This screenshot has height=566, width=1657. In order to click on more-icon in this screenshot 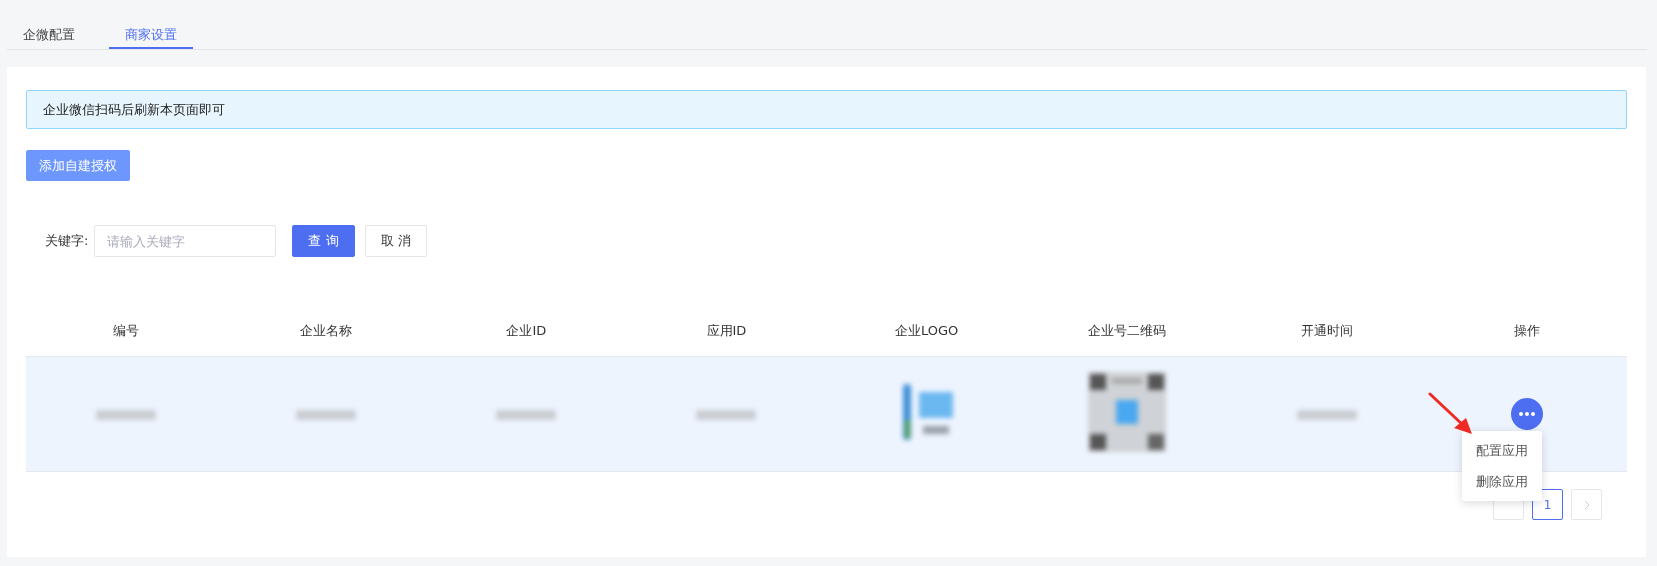, I will do `click(1526, 414)`.